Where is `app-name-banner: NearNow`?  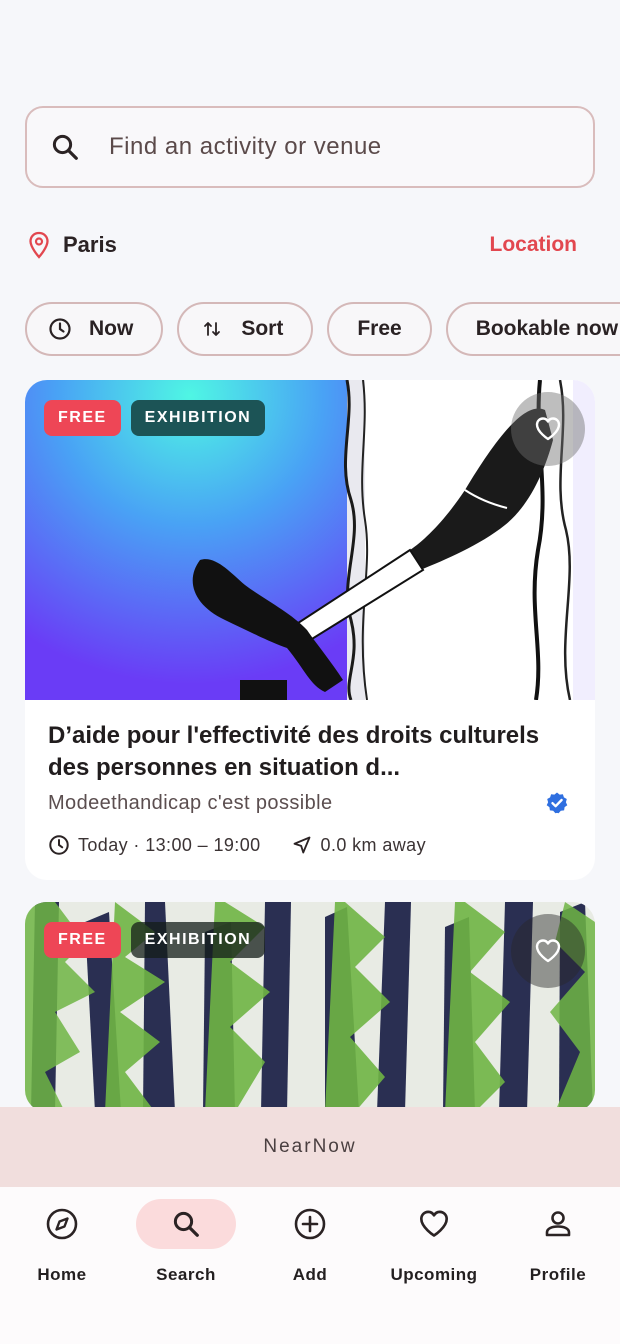
app-name-banner: NearNow is located at coordinates (310, 1147).